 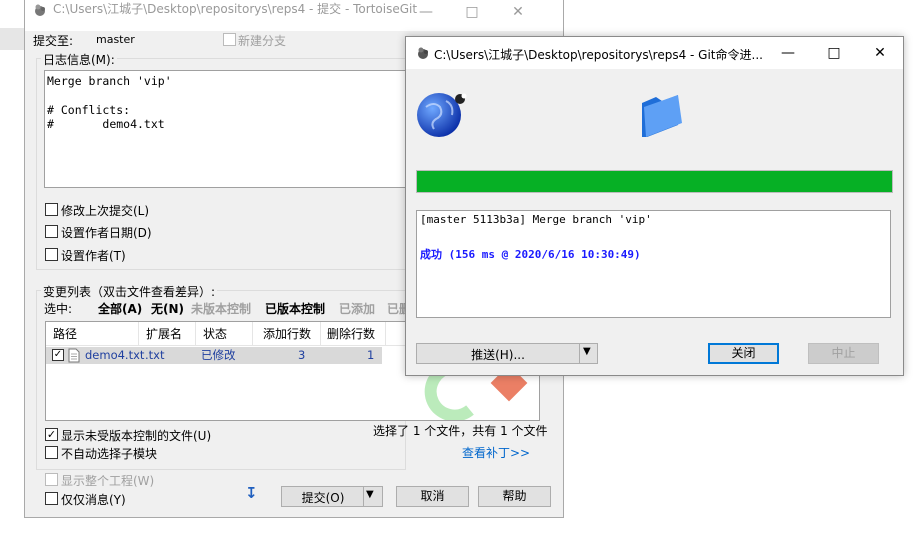 I want to click on show-unversioned-checkbox: ✓, so click(x=51, y=434).